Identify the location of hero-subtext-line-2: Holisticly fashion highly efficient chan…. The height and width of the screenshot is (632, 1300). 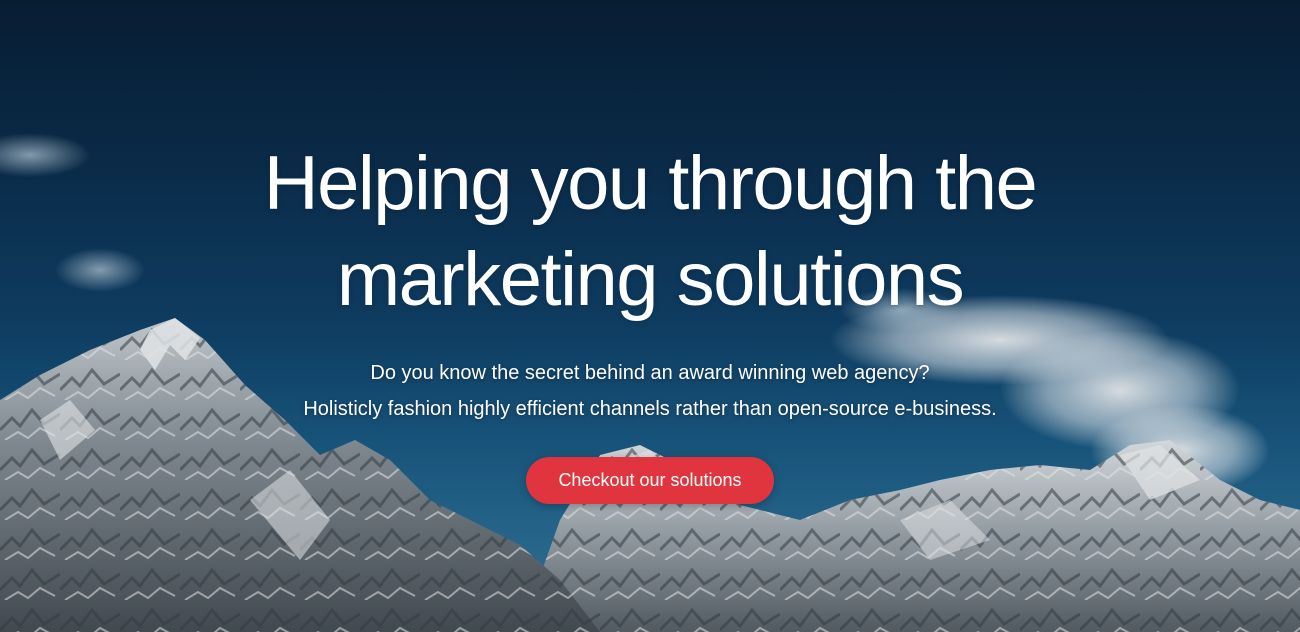
(650, 409).